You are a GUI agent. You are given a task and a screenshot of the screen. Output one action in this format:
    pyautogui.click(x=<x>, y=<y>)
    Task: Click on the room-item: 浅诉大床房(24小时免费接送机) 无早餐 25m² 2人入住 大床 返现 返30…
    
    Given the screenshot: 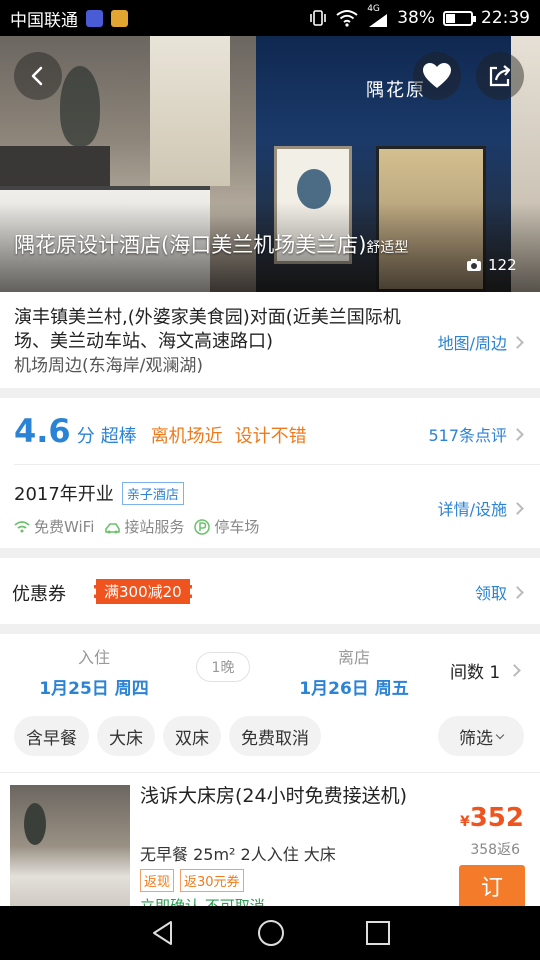 What is the action you would take?
    pyautogui.click(x=270, y=843)
    